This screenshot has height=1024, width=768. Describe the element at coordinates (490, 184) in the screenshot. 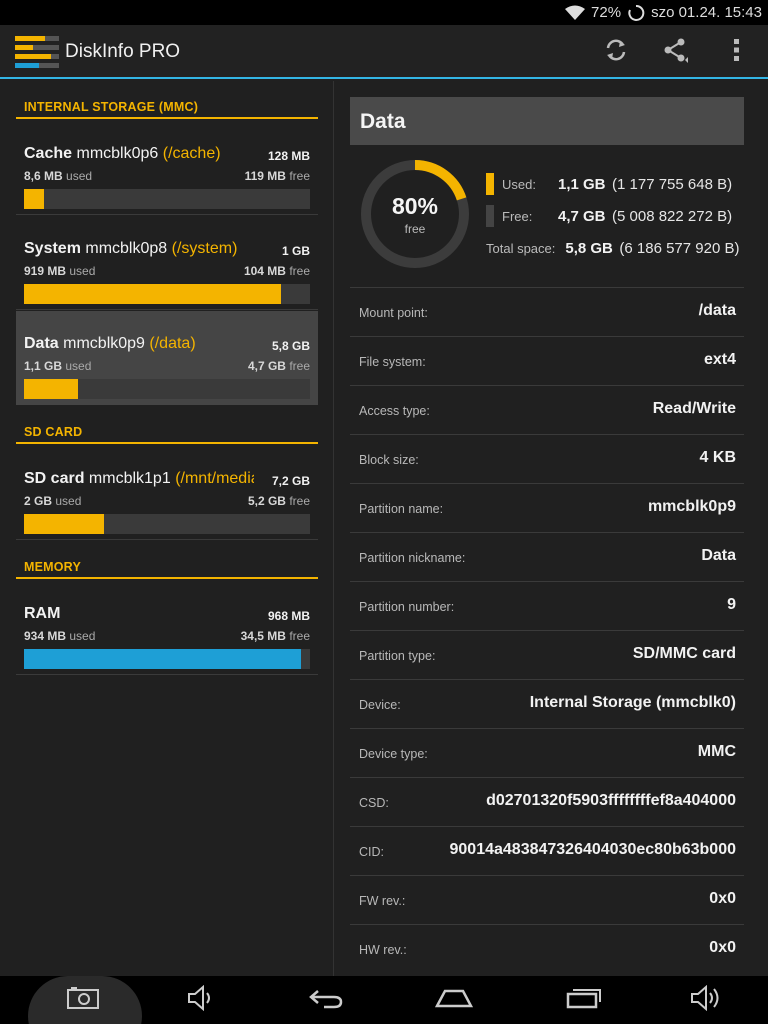

I see `used-swatch` at that location.